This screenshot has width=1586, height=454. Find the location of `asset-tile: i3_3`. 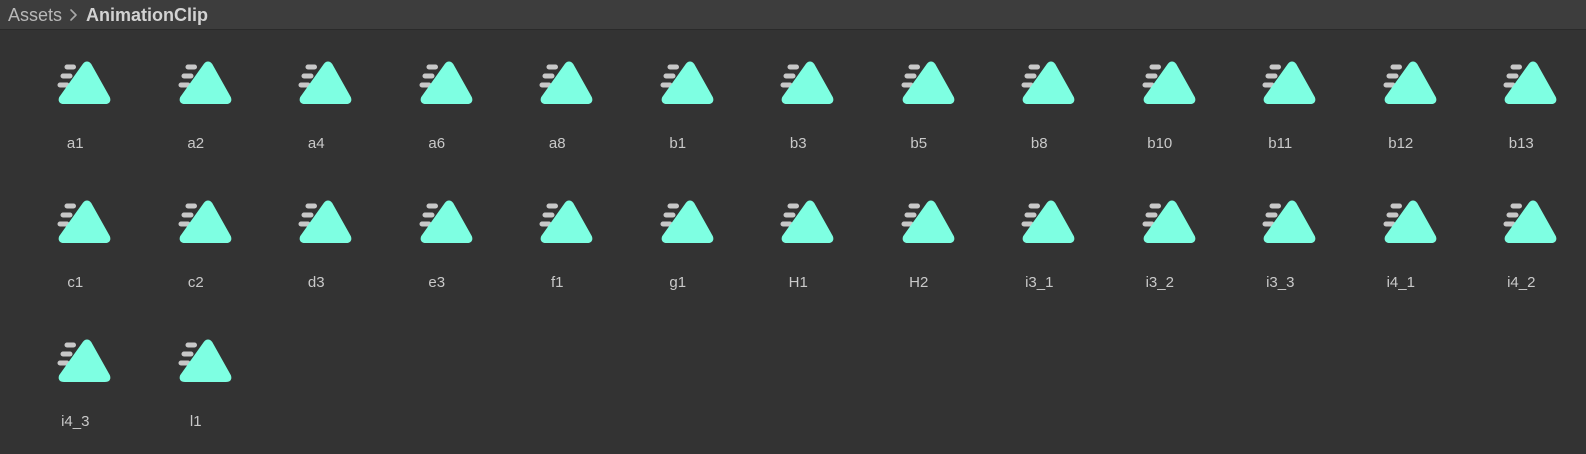

asset-tile: i3_3 is located at coordinates (1280, 260).